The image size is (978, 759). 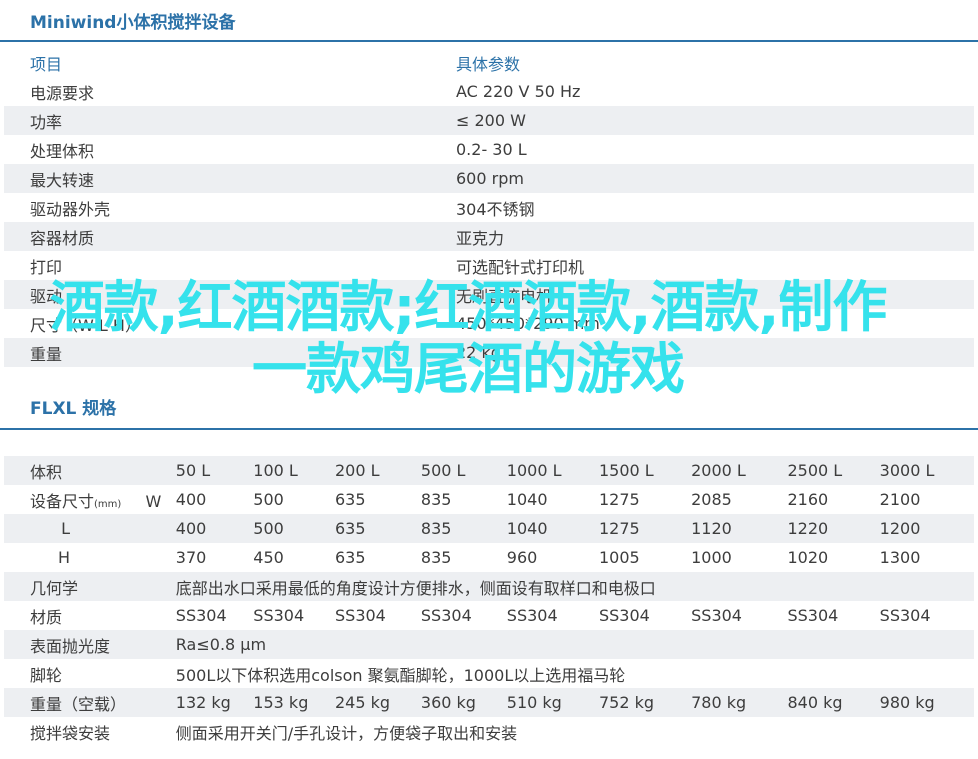 I want to click on table-cell: 1005, so click(x=619, y=557).